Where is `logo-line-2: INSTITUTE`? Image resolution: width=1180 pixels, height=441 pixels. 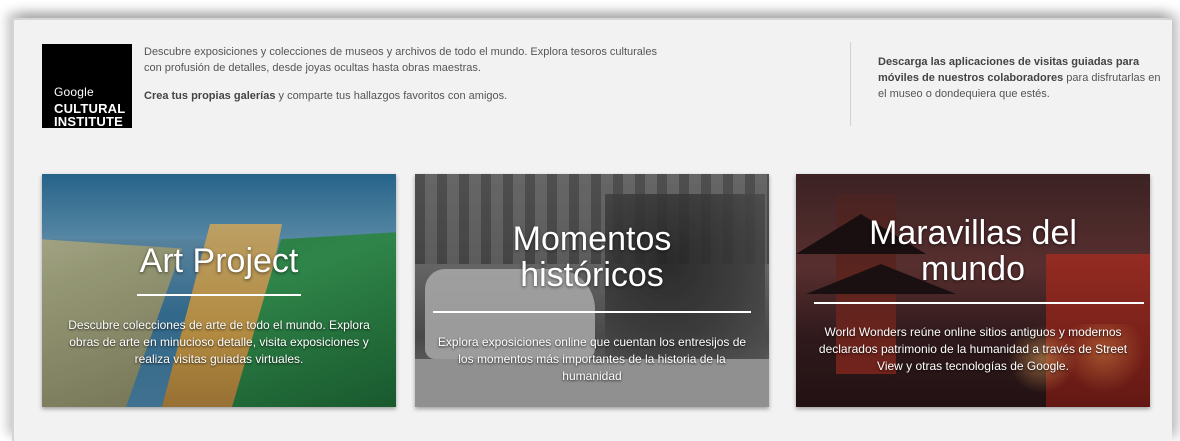 logo-line-2: INSTITUTE is located at coordinates (88, 121).